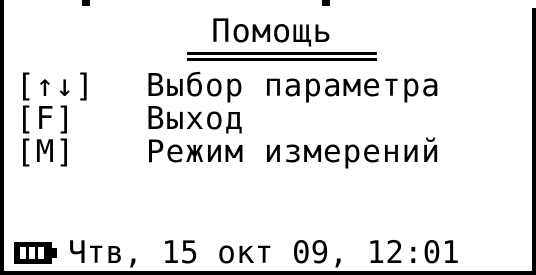  Describe the element at coordinates (45, 119) in the screenshot. I see `key-f: [F]` at that location.